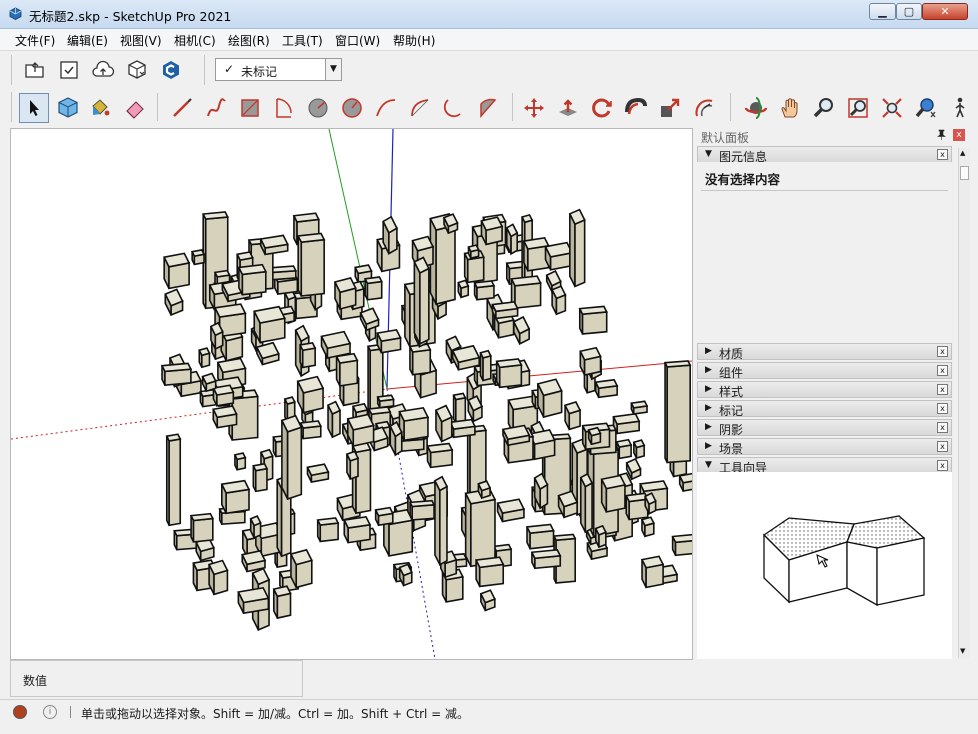  I want to click on model-info-icon, so click(69, 70).